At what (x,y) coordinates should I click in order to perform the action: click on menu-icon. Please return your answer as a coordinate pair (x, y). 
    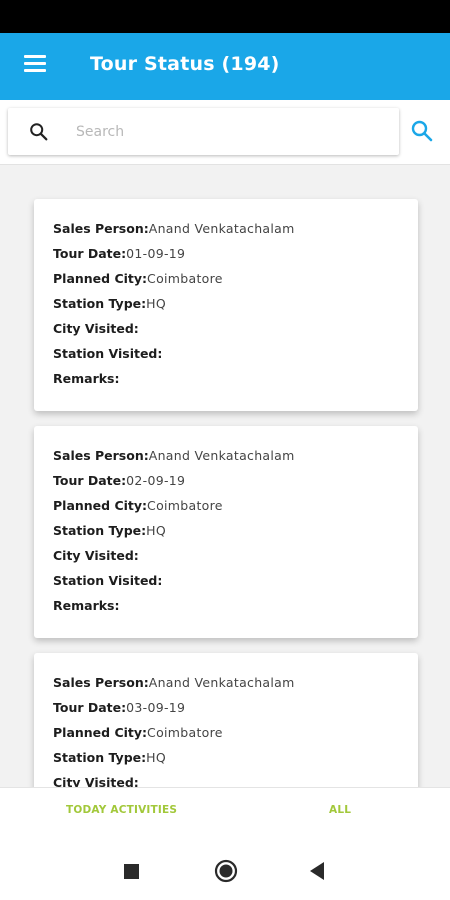
    Looking at the image, I should click on (37, 66).